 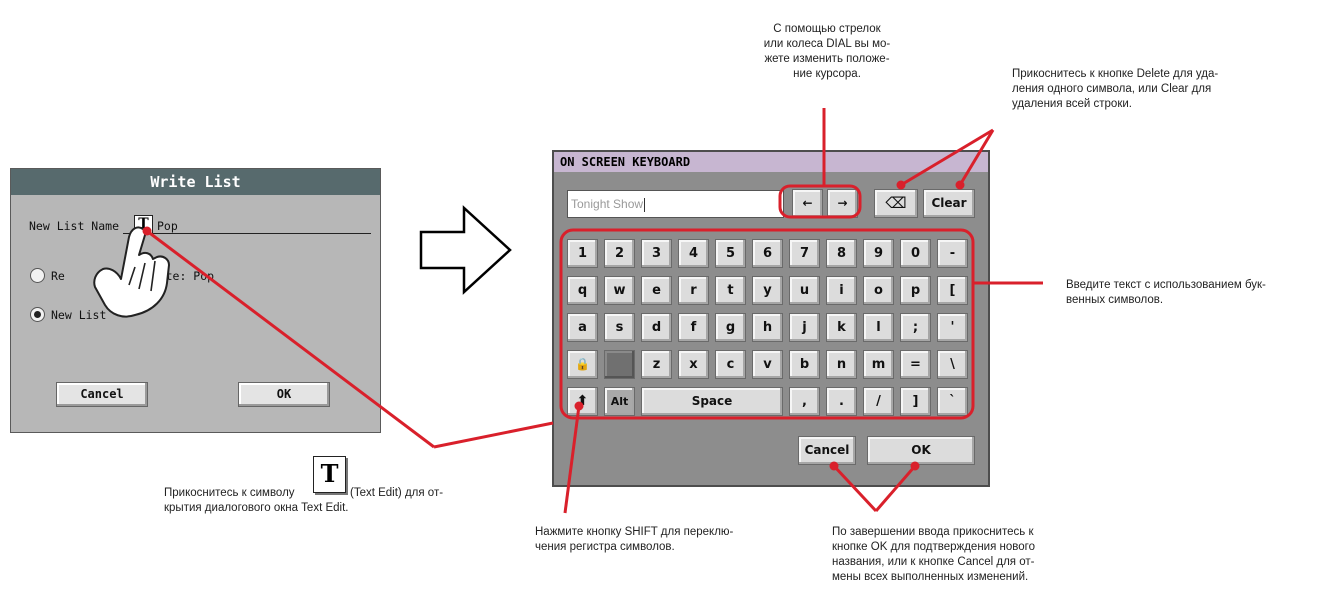 What do you see at coordinates (804, 327) in the screenshot?
I see `key-j: j` at bounding box center [804, 327].